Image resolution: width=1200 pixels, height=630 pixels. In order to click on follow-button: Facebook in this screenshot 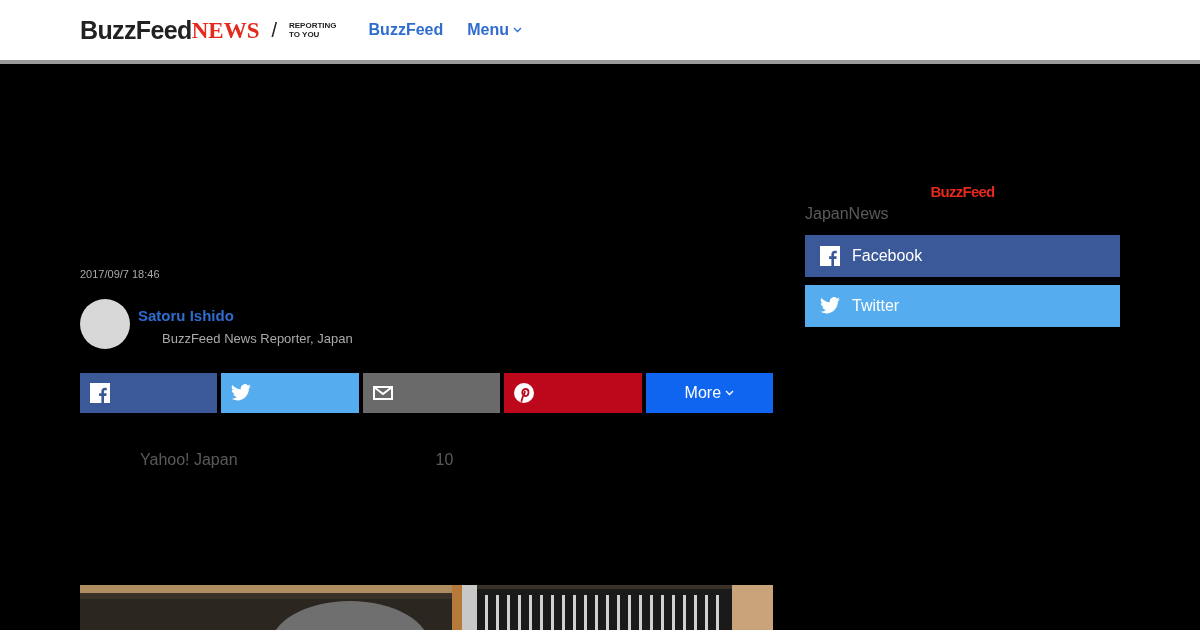, I will do `click(962, 255)`.